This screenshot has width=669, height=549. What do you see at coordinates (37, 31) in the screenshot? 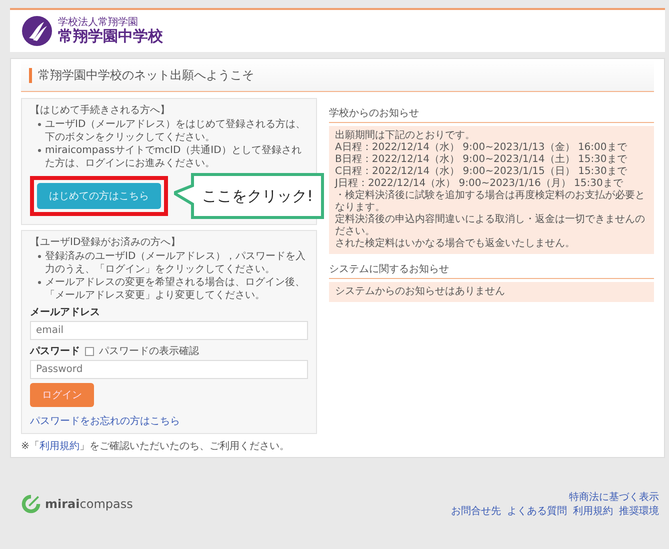
I see `school-logo-icon` at bounding box center [37, 31].